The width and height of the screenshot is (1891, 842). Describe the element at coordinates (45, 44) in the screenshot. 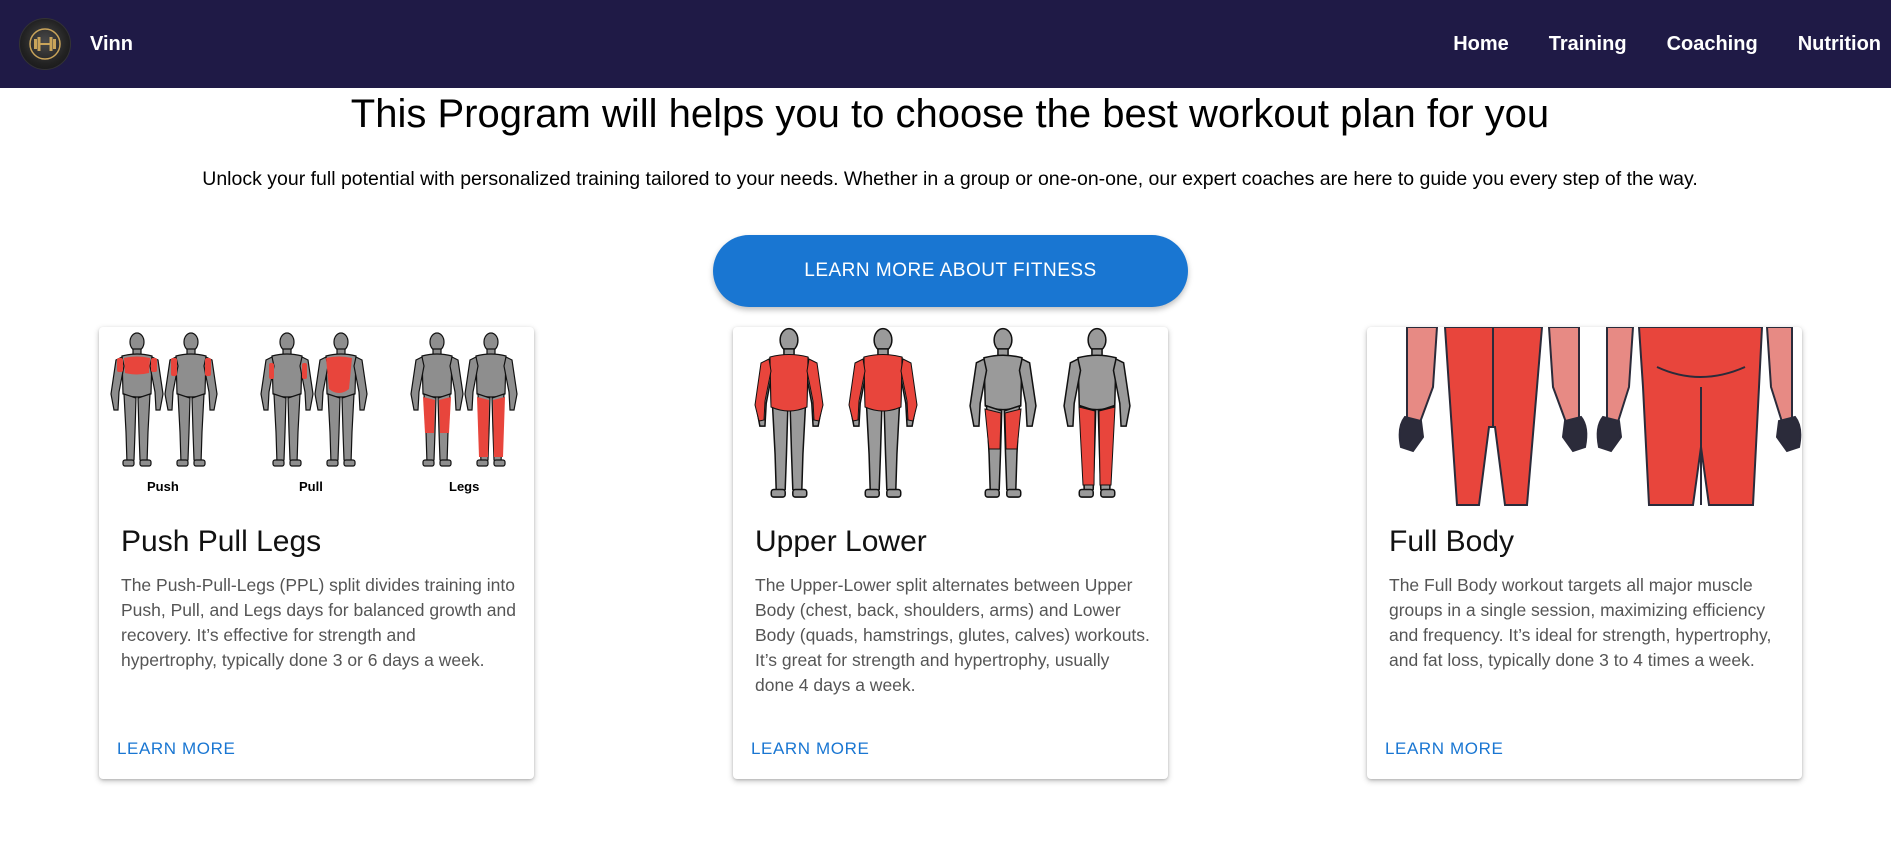

I see `dumbbell-logo-icon` at that location.